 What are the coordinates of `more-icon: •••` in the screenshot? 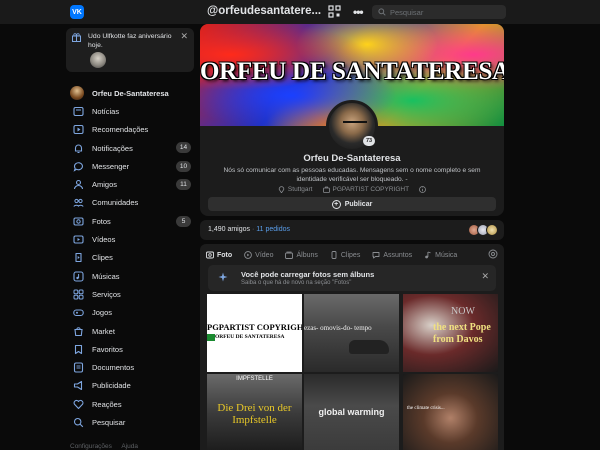 It's located at (358, 12).